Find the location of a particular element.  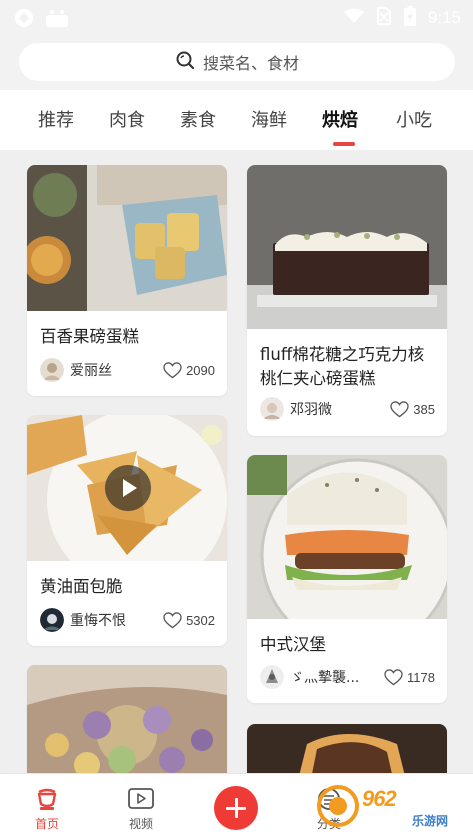

like-count: 5302 is located at coordinates (200, 620).